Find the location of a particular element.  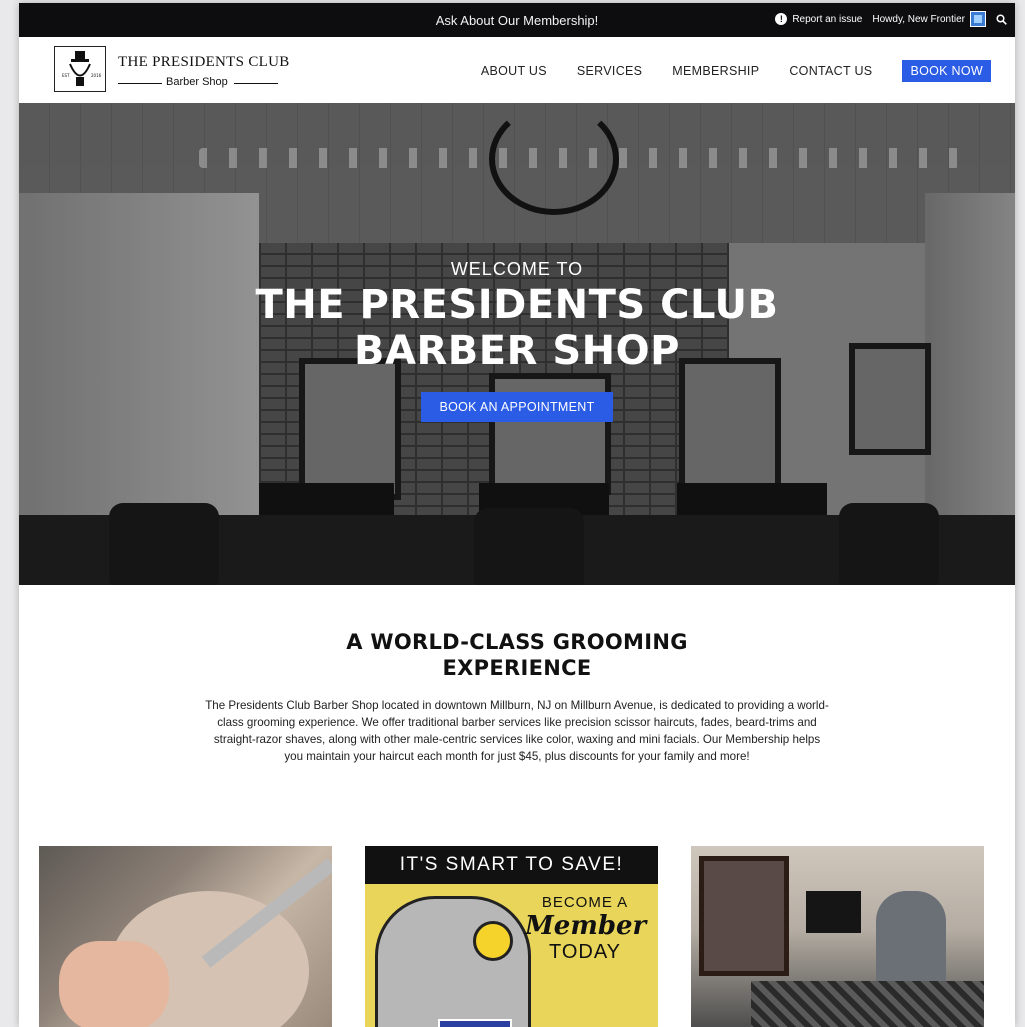

barber-hand is located at coordinates (114, 984).